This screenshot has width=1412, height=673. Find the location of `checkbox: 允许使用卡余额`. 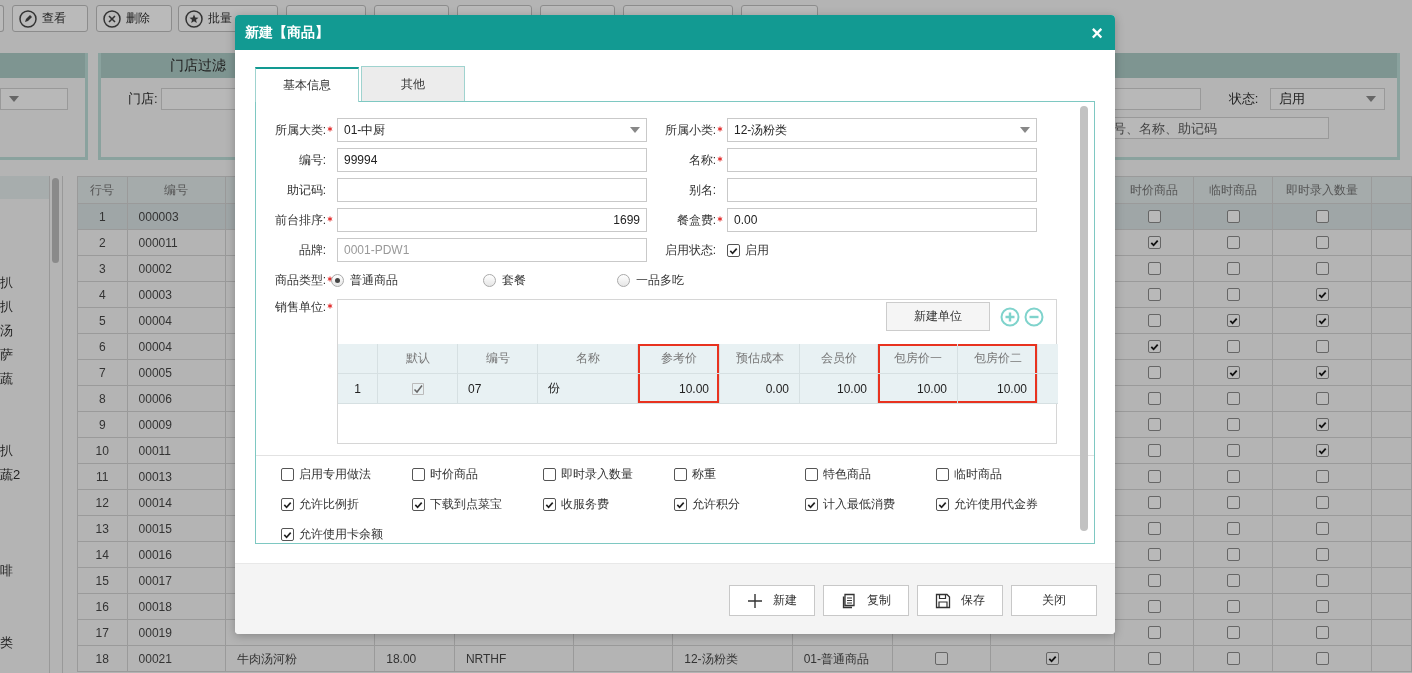

checkbox: 允许使用卡余额 is located at coordinates (346, 534).